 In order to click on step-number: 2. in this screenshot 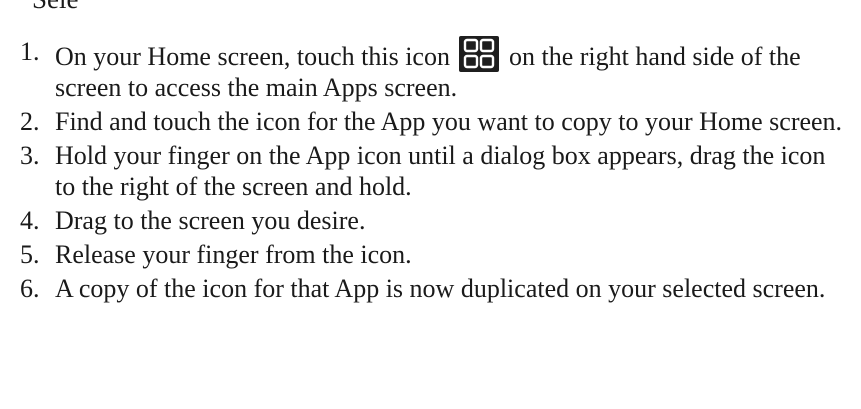, I will do `click(30, 121)`.